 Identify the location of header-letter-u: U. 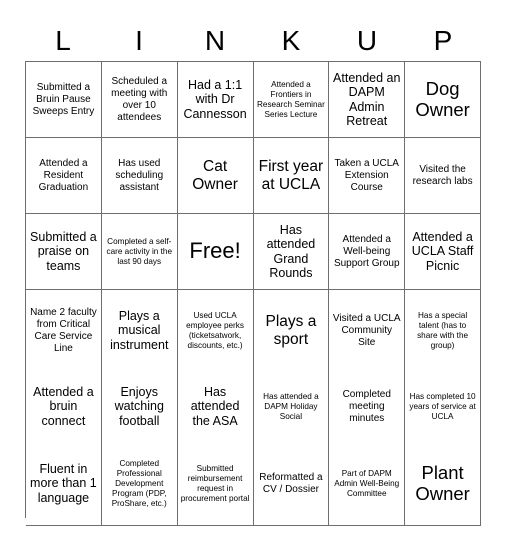
(367, 40).